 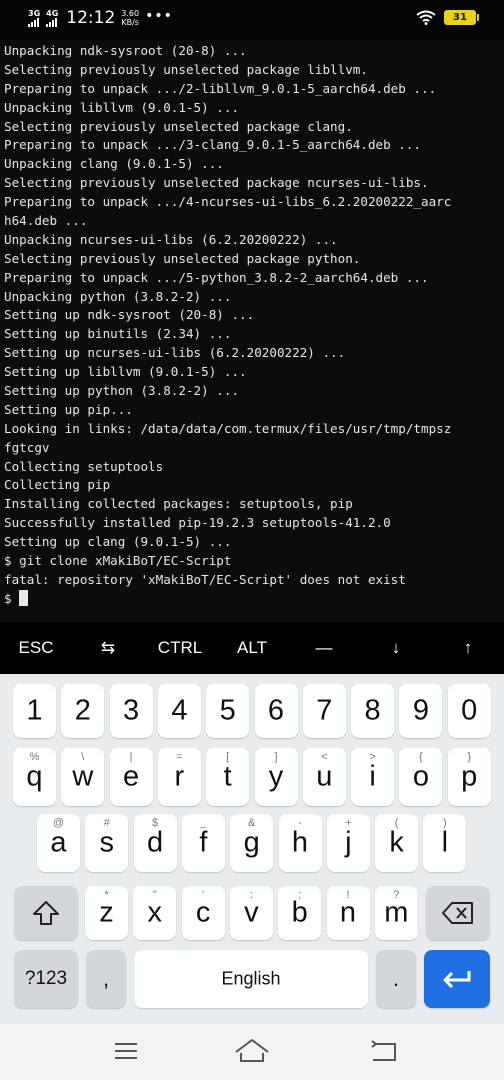 I want to click on key-s: # s, so click(x=107, y=843).